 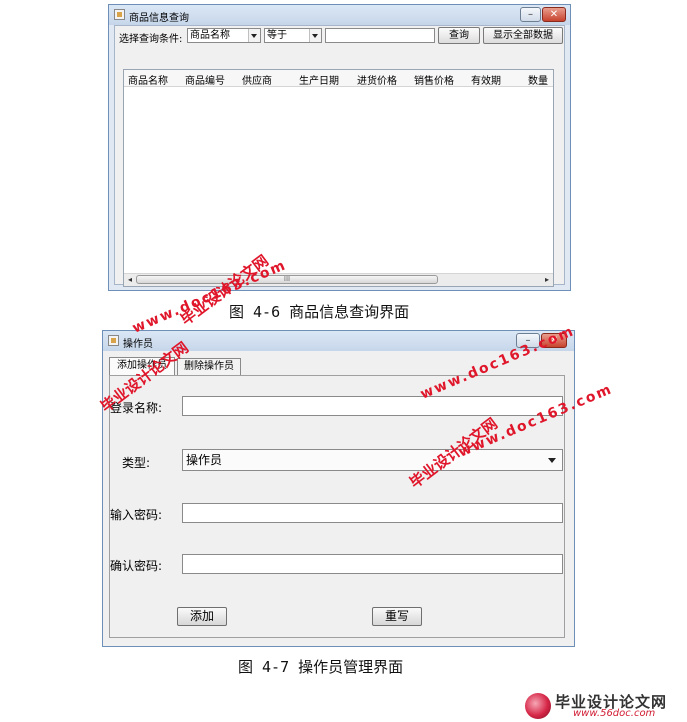 What do you see at coordinates (614, 713) in the screenshot?
I see `logo-site-url: www.56doc.com` at bounding box center [614, 713].